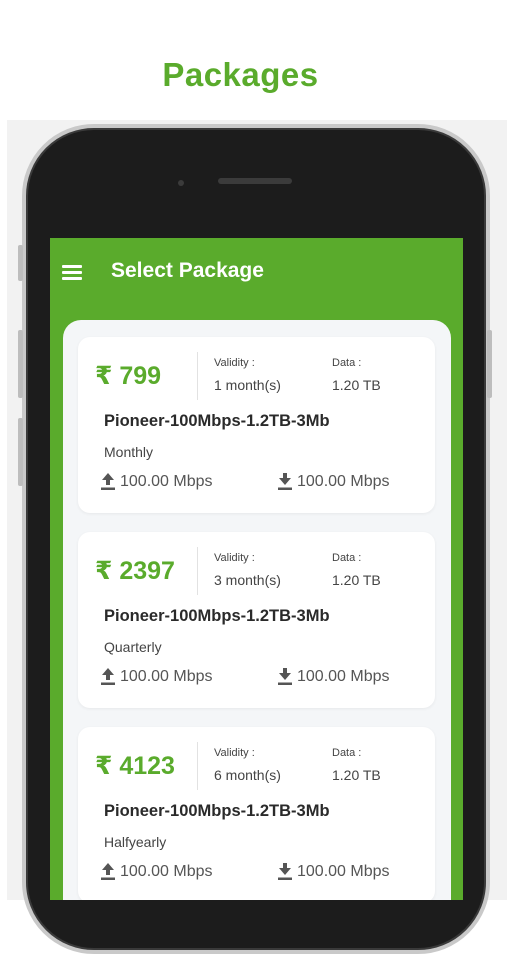 The height and width of the screenshot is (954, 507). What do you see at coordinates (72, 272) in the screenshot?
I see `hamburger-menu-icon` at bounding box center [72, 272].